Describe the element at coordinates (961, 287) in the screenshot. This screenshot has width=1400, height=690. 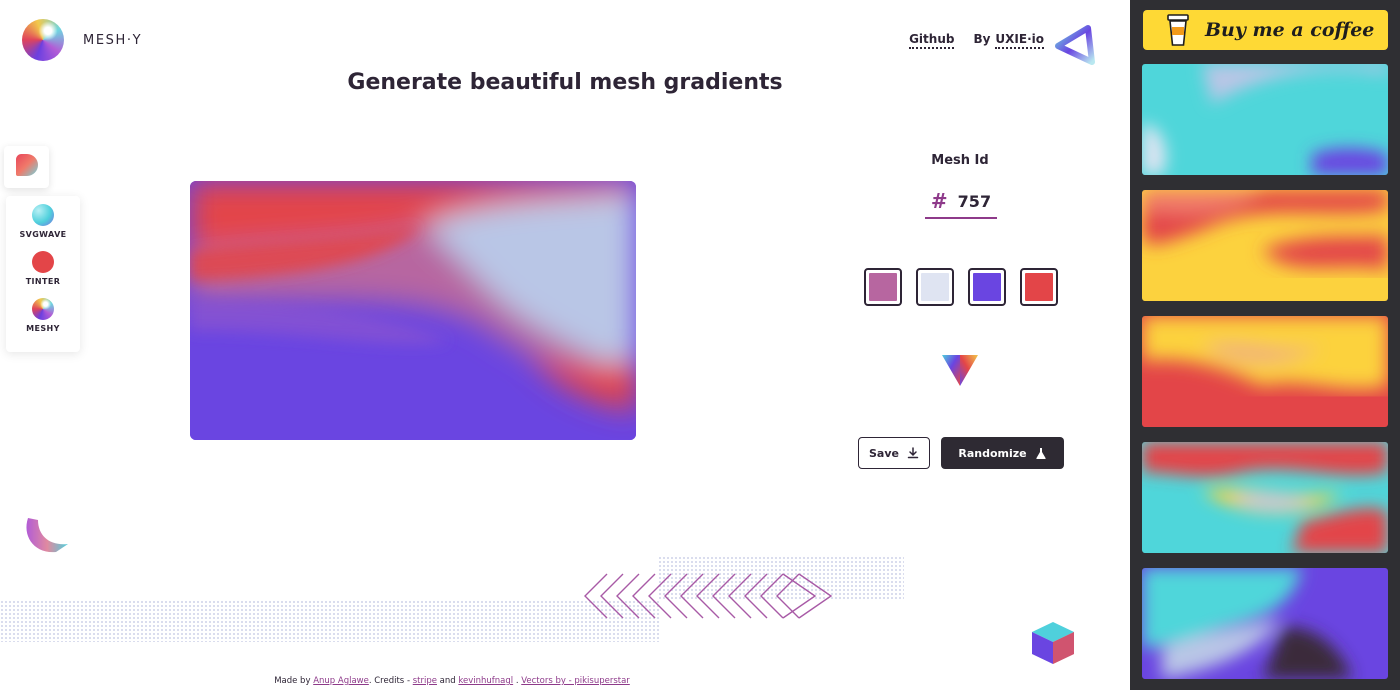
I see `color-palette` at that location.